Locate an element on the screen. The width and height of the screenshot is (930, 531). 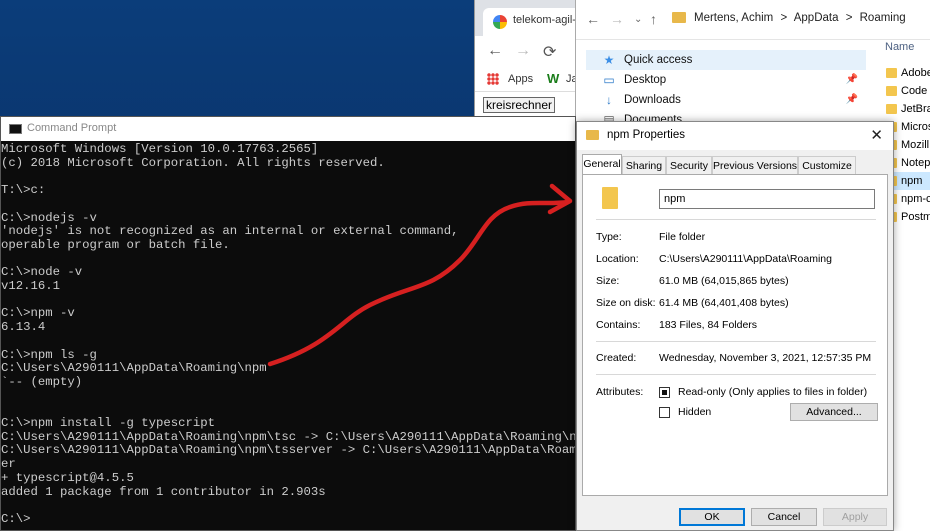
breadcrumb-roaming: Roaming is located at coordinates (883, 18).